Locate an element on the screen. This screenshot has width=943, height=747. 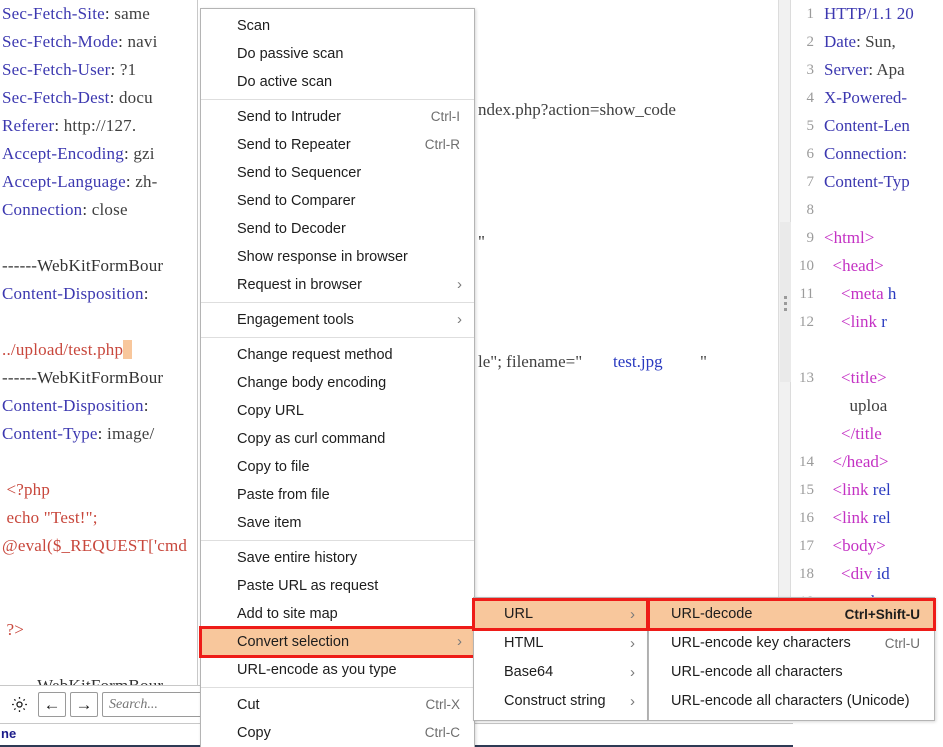
menu-item-label: Send to Decoder is located at coordinates (291, 229).